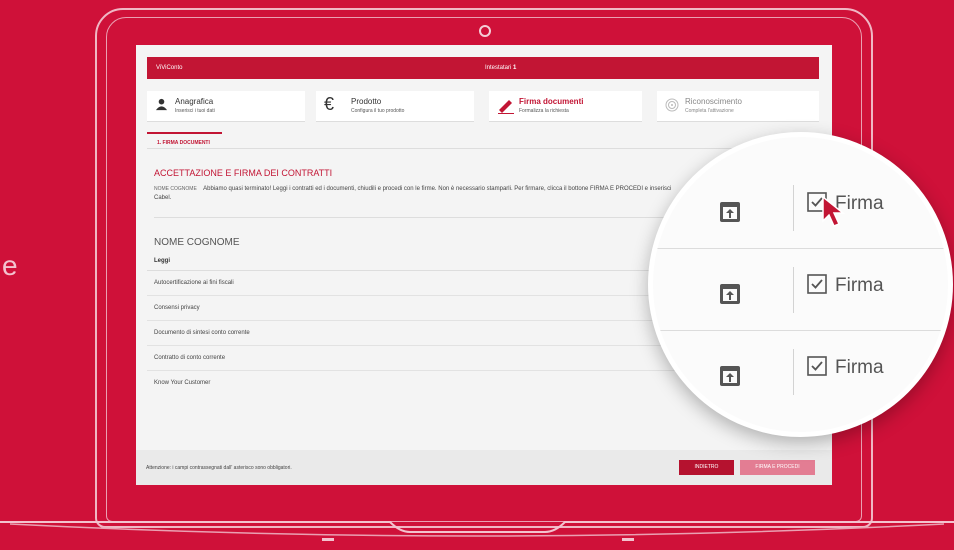 The image size is (954, 550). What do you see at coordinates (483, 68) in the screenshot?
I see `app-header: ViViConto Intestatari 1` at bounding box center [483, 68].